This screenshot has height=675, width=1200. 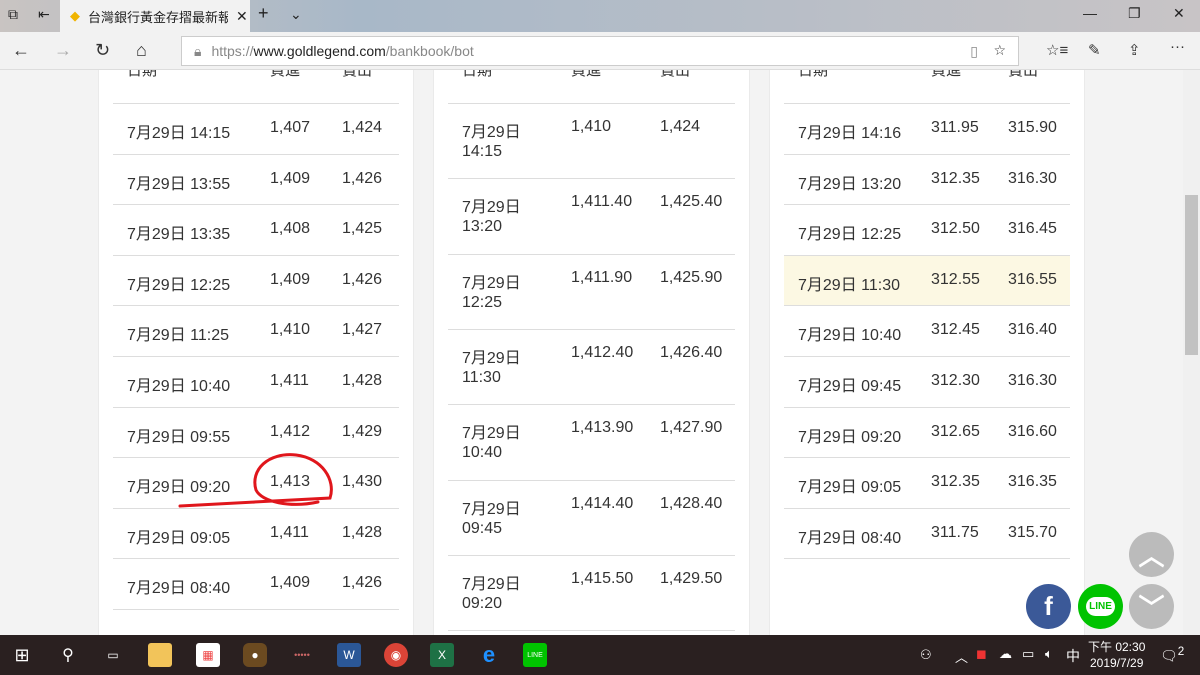 I want to click on forward-icon: →, so click(x=63, y=50).